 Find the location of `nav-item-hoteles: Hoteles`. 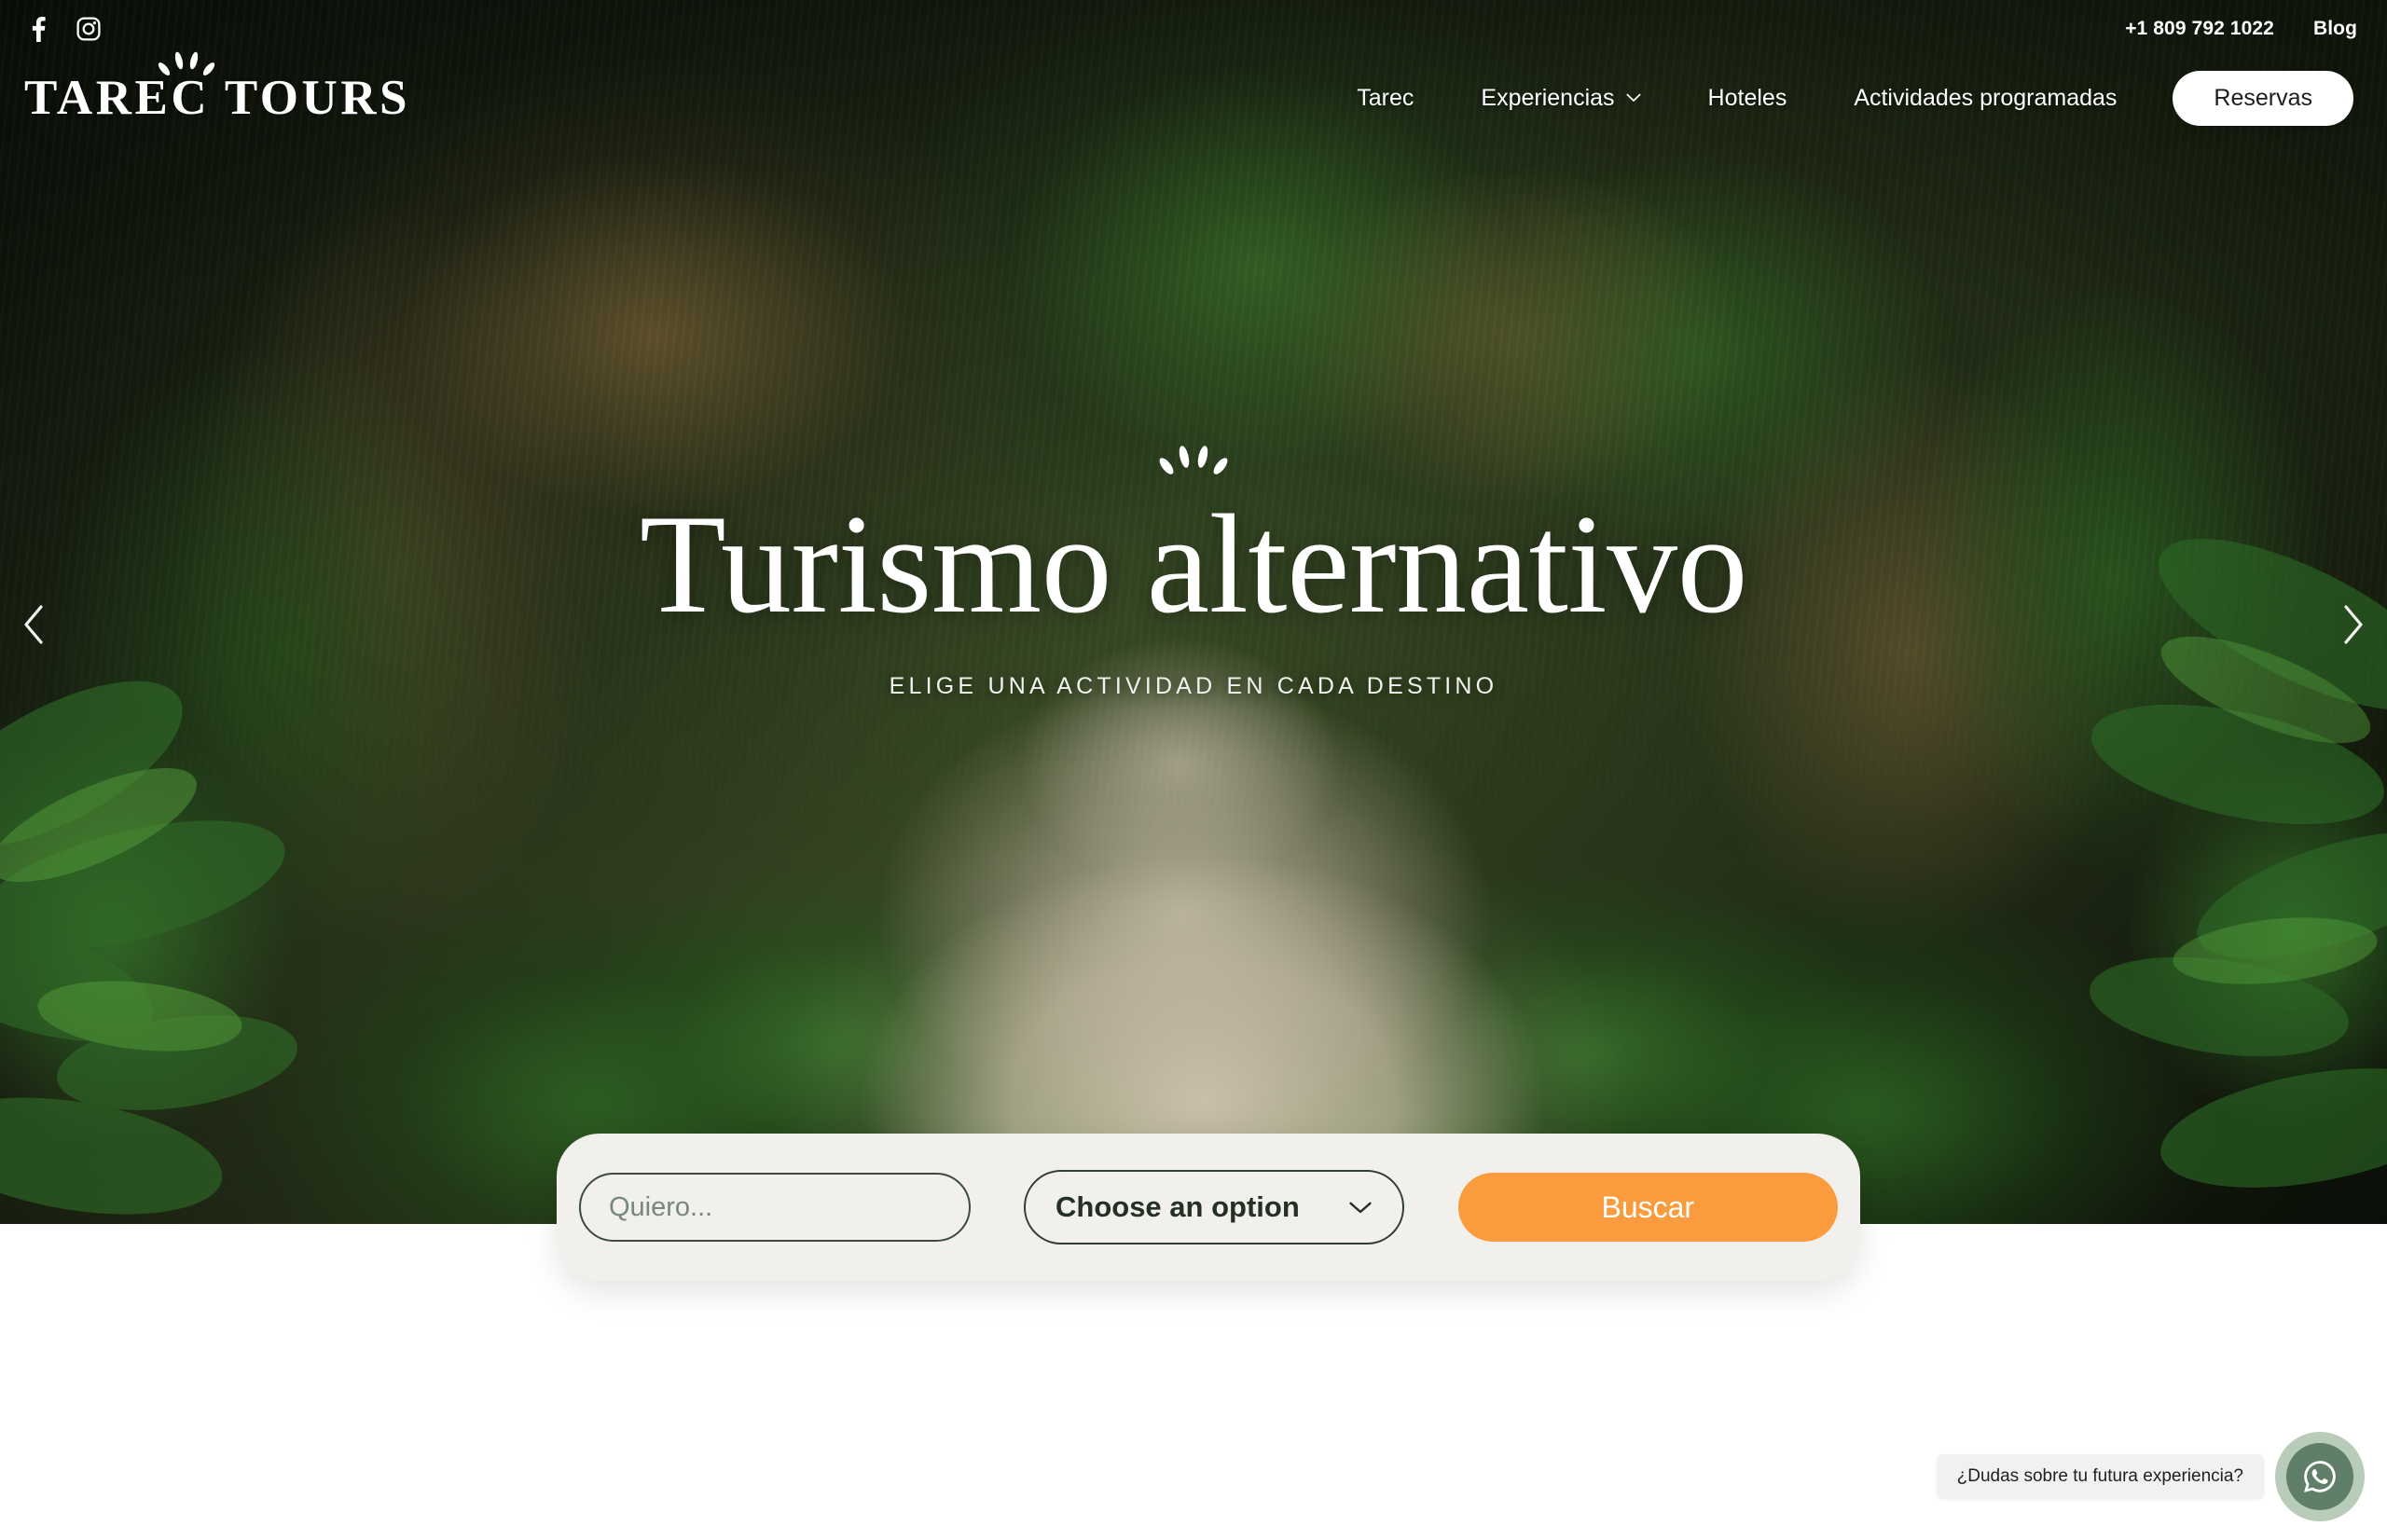

nav-item-hoteles: Hoteles is located at coordinates (1748, 98).